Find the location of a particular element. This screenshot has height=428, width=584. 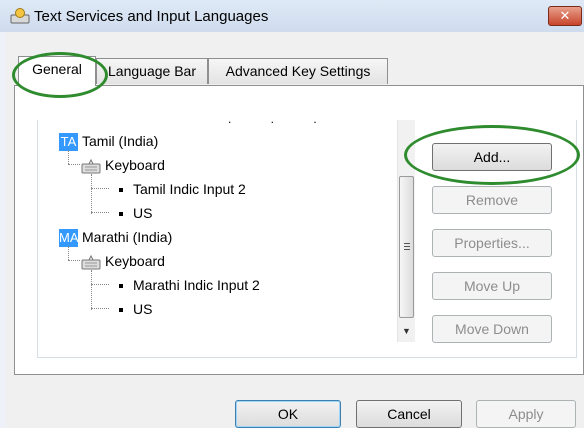

keyboard-globe-icon is located at coordinates (20, 16).